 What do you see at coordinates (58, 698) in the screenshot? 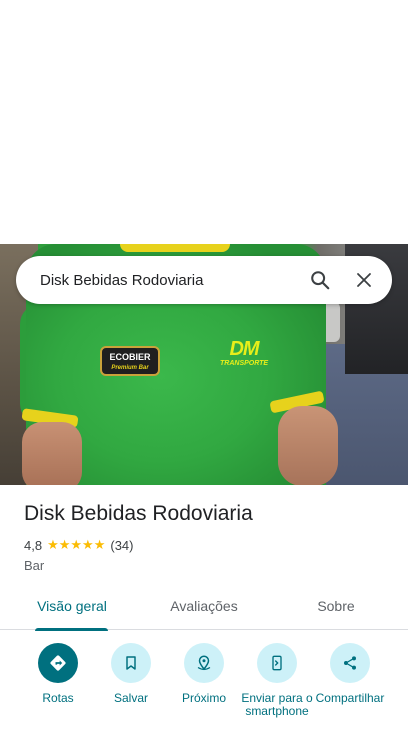
I see `action-label: Rotas` at bounding box center [58, 698].